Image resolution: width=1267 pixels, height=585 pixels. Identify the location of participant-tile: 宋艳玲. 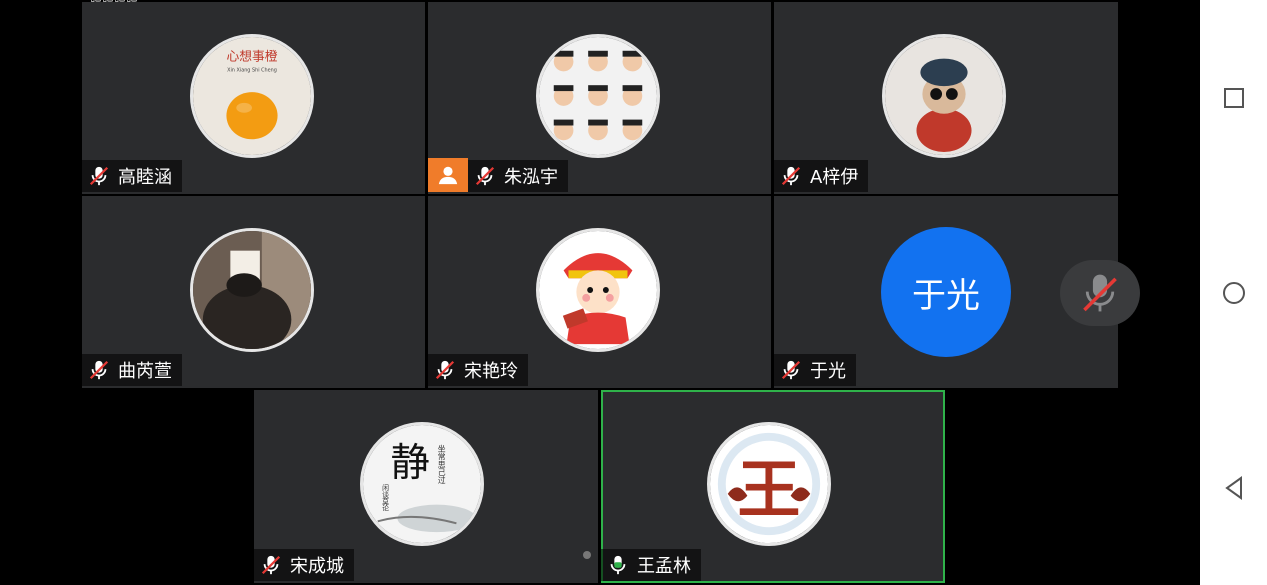
(599, 292).